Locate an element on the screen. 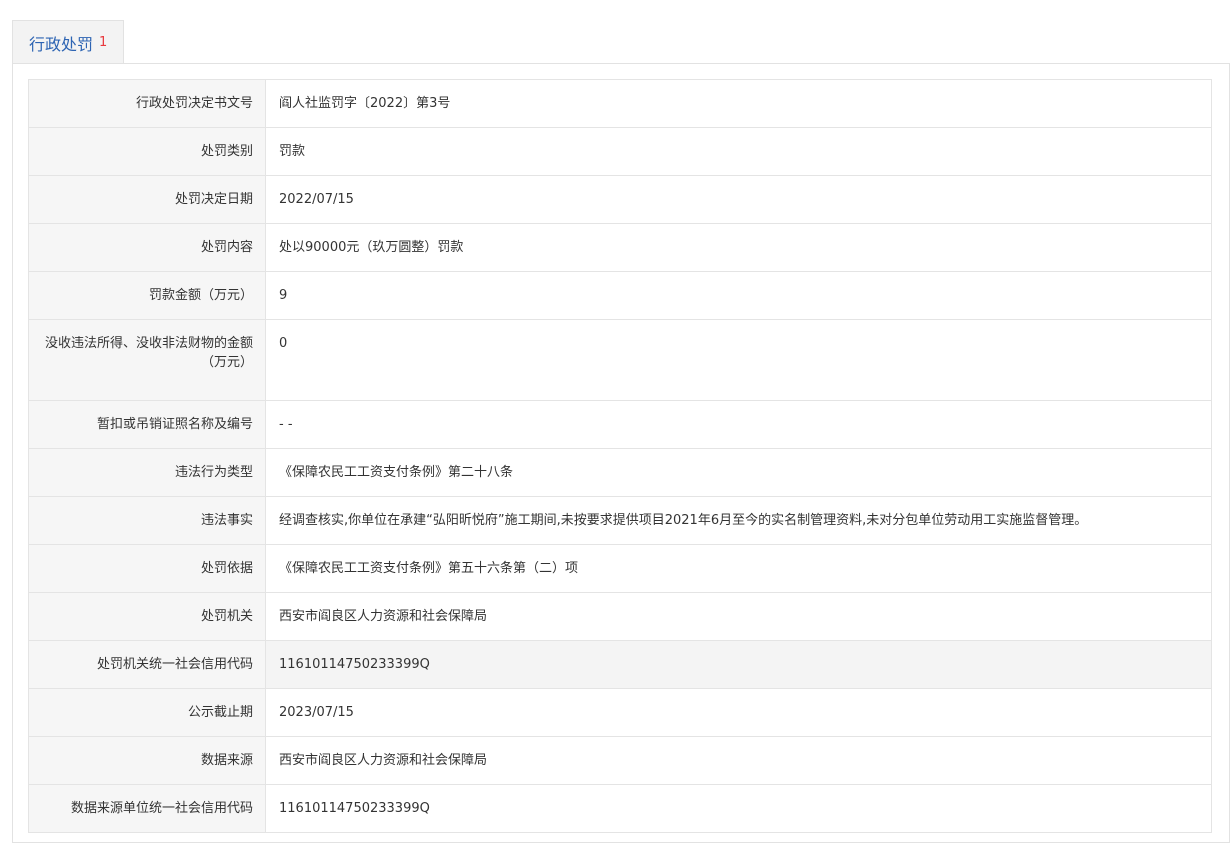 Image resolution: width=1232 pixels, height=843 pixels. table-row: 处罚依据 《保障农民工工资支付条例》第五十六条第（二）项 is located at coordinates (620, 568).